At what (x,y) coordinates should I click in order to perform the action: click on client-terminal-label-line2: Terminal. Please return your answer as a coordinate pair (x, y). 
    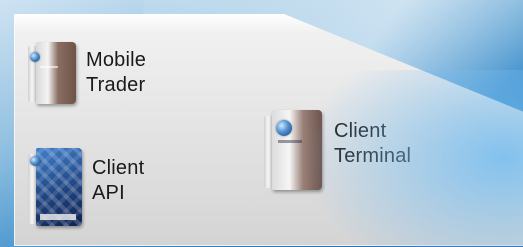
    Looking at the image, I should click on (373, 156).